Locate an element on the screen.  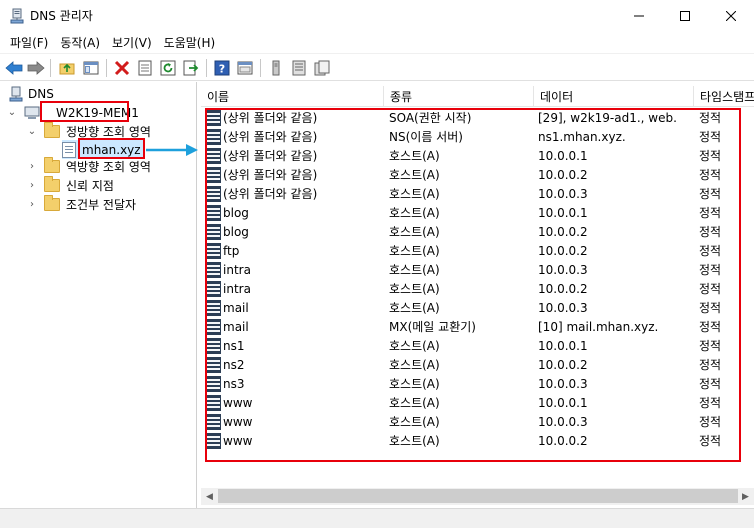
menu-file: 파일(F) is located at coordinates (29, 42).